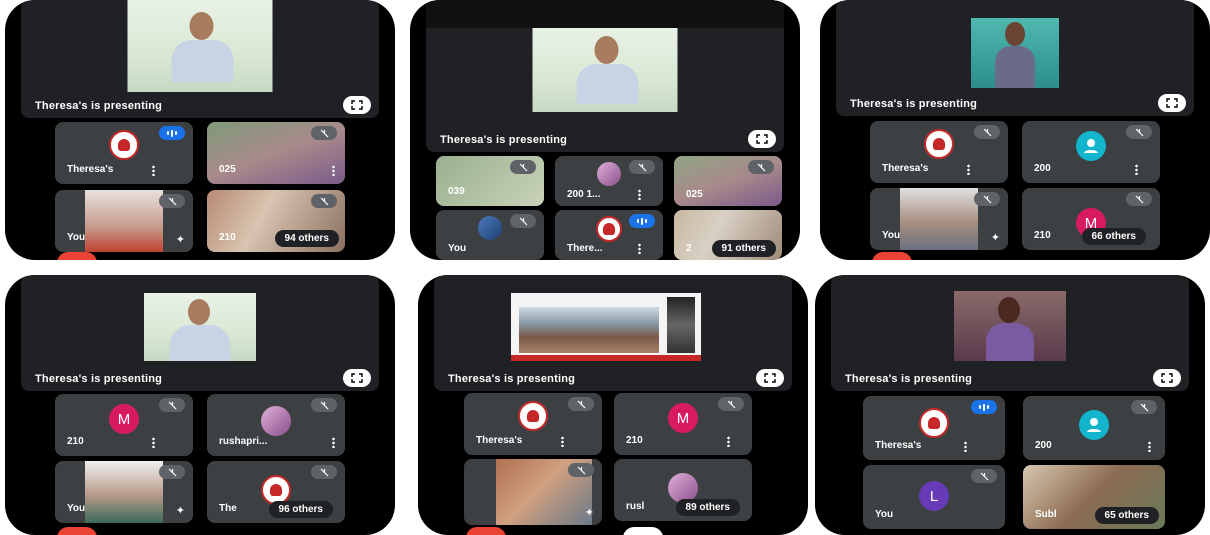 The height and width of the screenshot is (535, 1210). Describe the element at coordinates (884, 514) in the screenshot. I see `participant-name: You` at that location.